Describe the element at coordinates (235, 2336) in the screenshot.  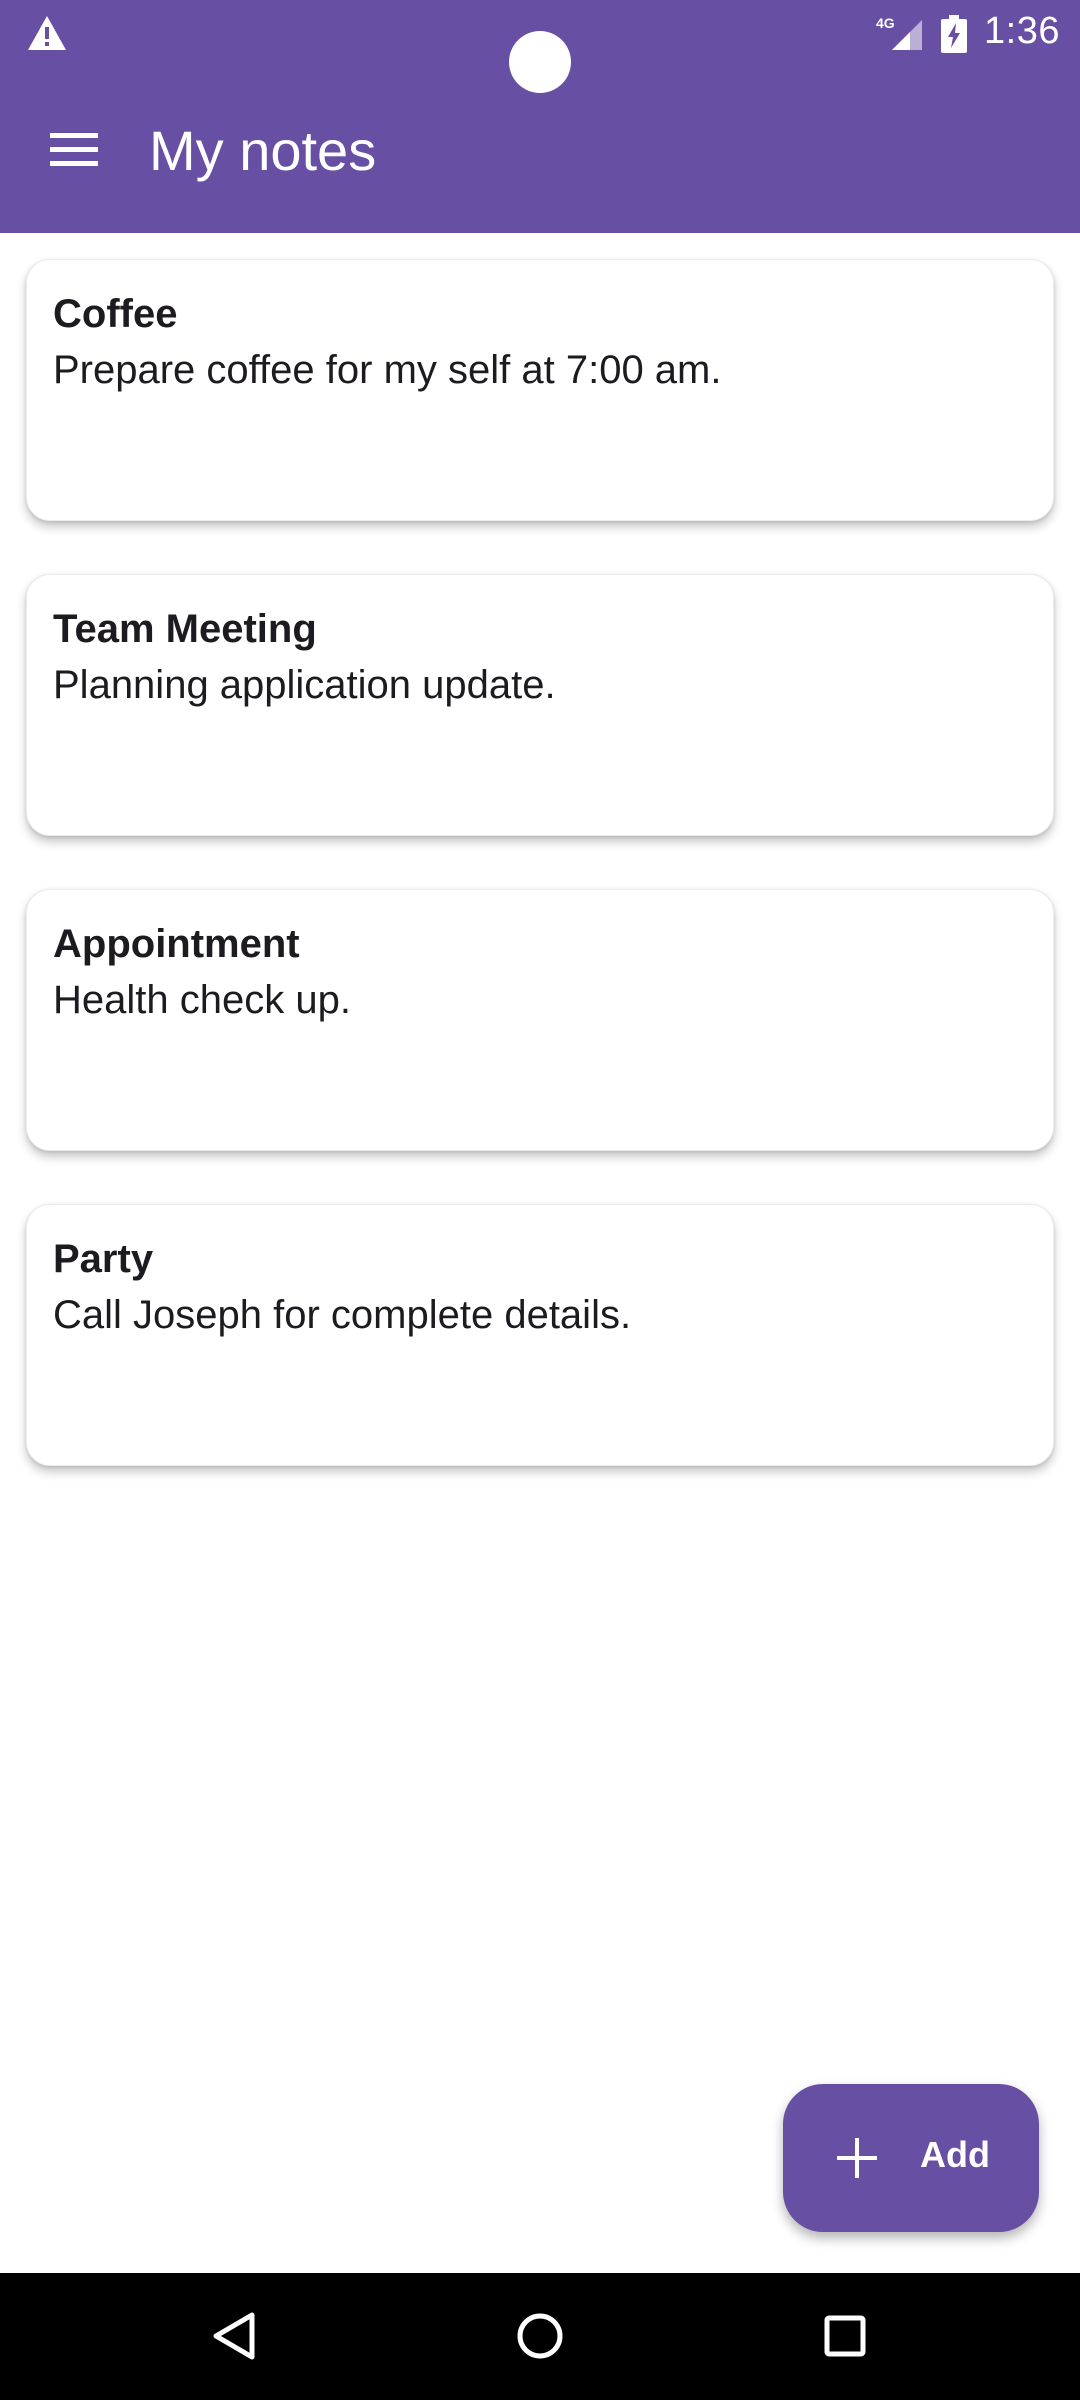
I see `back-icon` at that location.